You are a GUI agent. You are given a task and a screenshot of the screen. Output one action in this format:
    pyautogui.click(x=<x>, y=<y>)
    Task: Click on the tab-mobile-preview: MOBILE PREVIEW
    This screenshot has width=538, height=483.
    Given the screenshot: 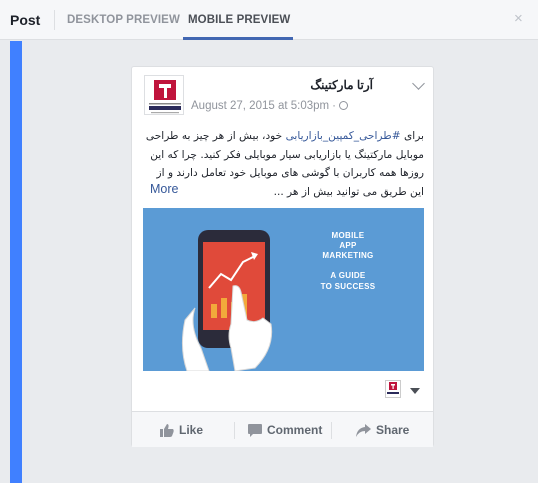 What is the action you would take?
    pyautogui.click(x=239, y=20)
    